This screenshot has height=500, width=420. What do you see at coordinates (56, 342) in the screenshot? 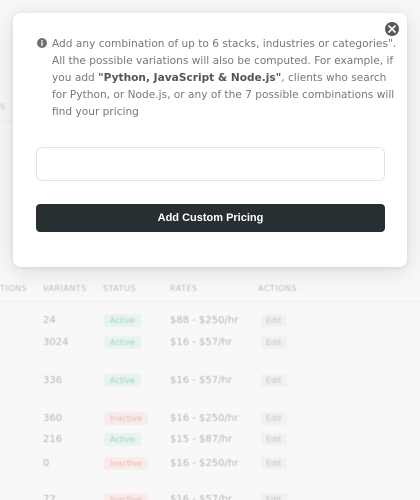
I see `row-variants: 3024` at bounding box center [56, 342].